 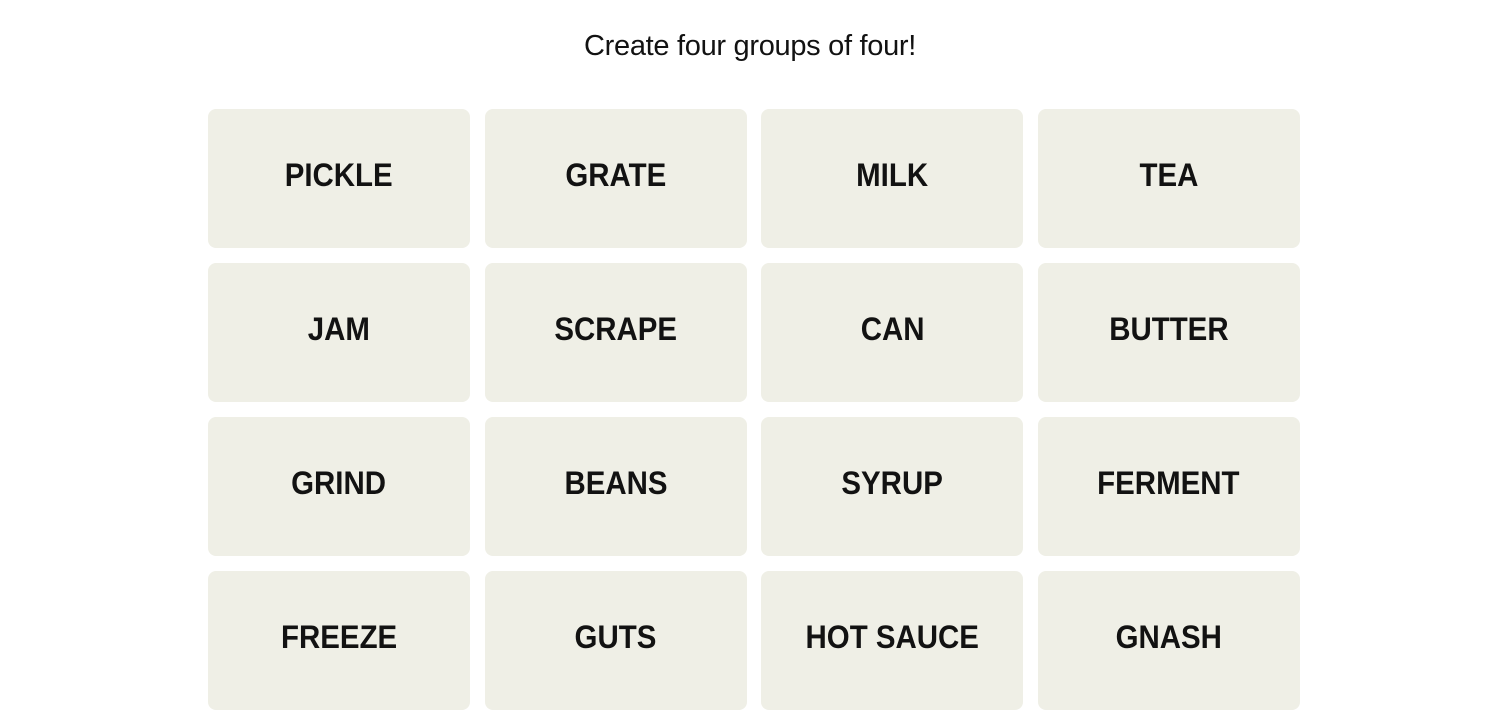 I want to click on word-tile: FREEZE, so click(x=339, y=640).